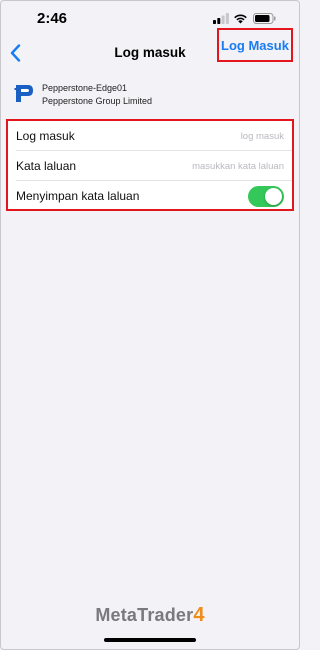  I want to click on brand-name: MetaTrader, so click(144, 615).